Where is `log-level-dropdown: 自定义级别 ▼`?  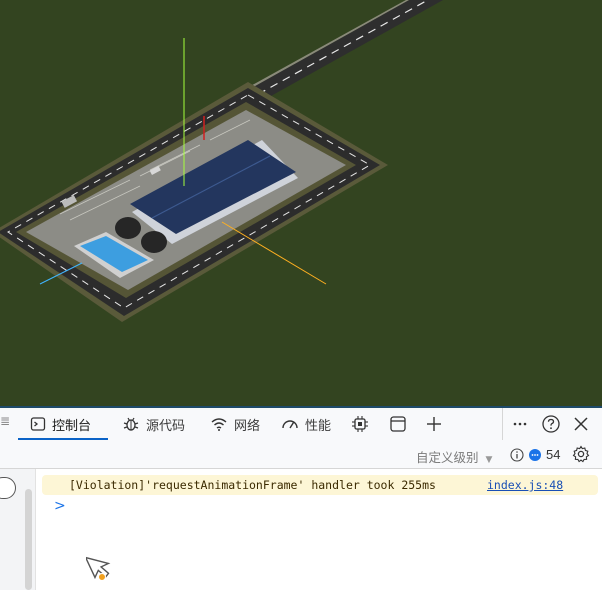
log-level-dropdown: 自定义级别 ▼ is located at coordinates (454, 456).